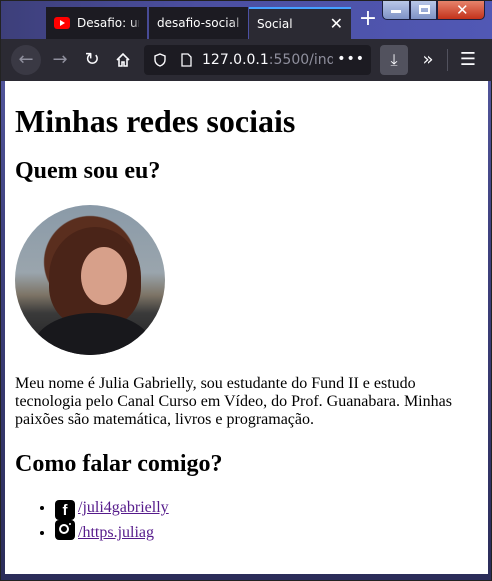 The image size is (492, 581). I want to click on chevron-double-right-icon: », so click(428, 59).